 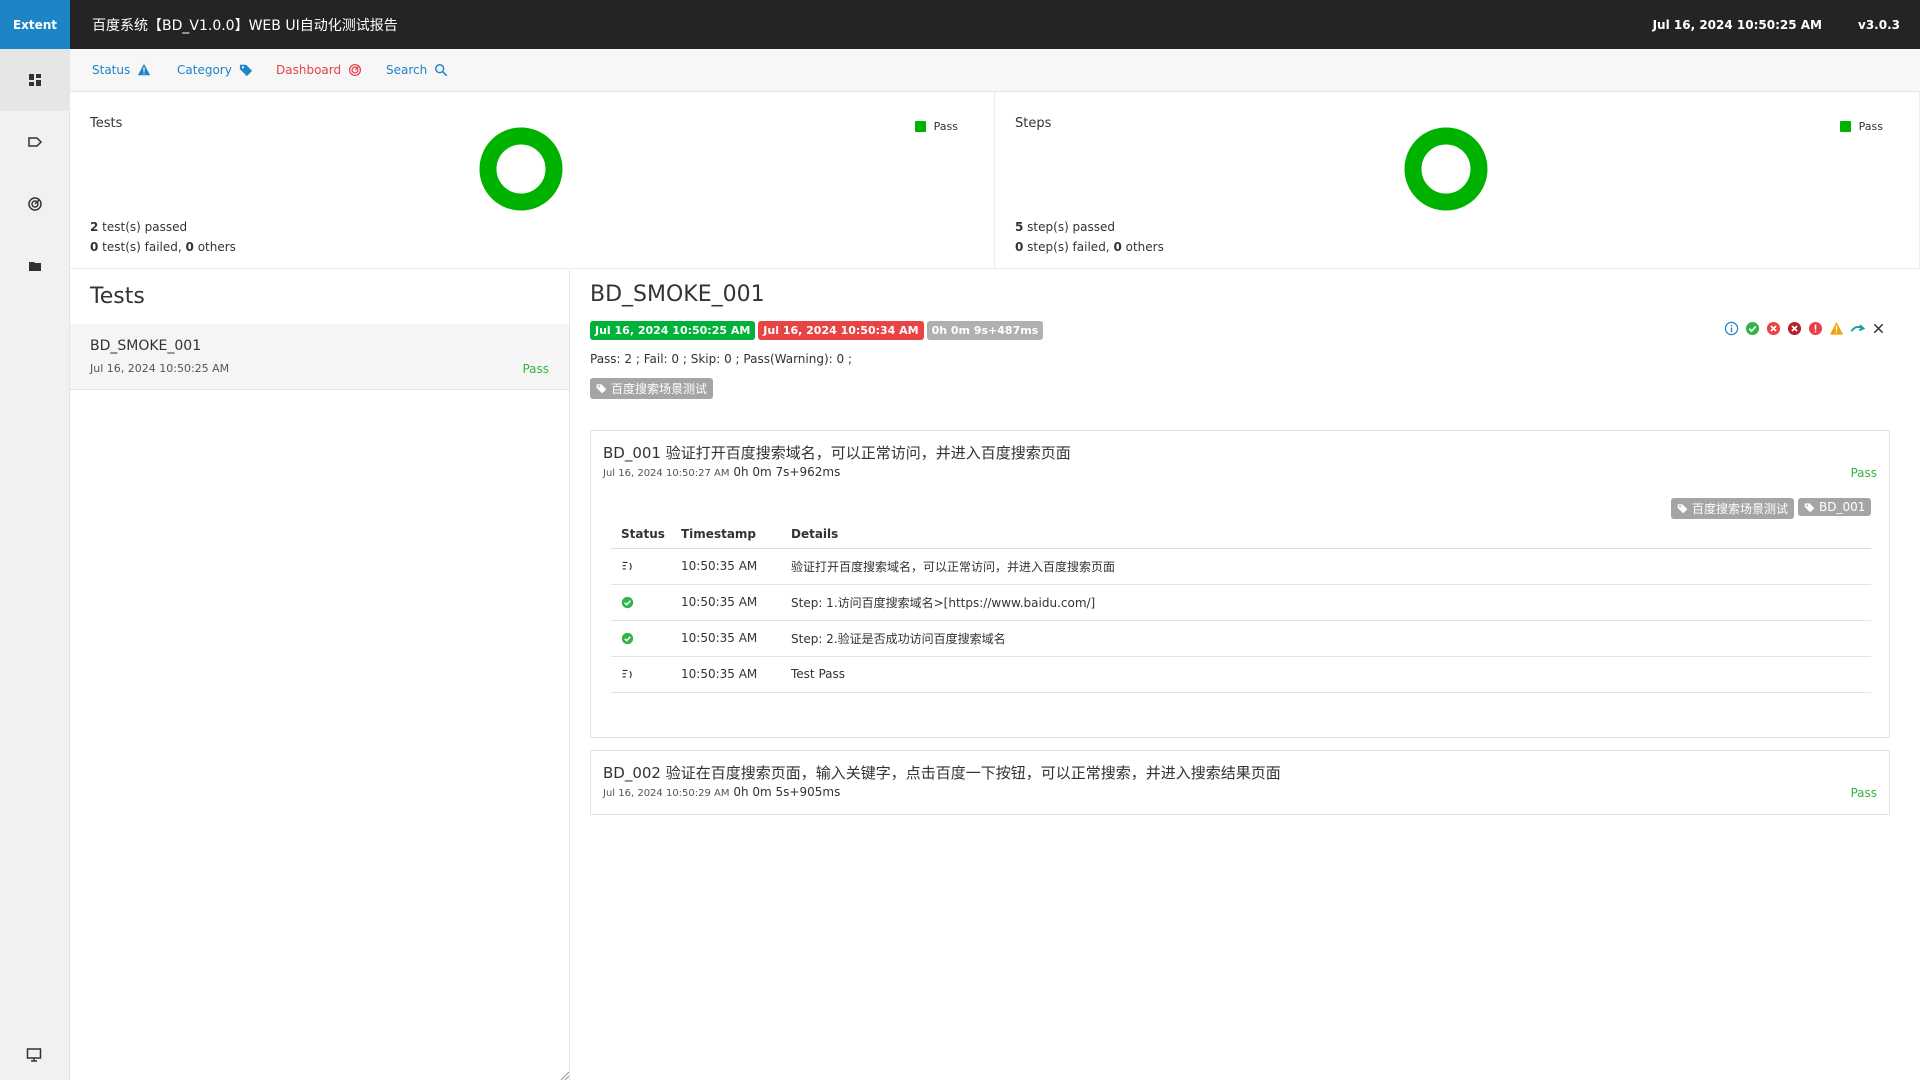 I want to click on node-timestamp: Jul 16, 2024 10:50:27 AM, so click(x=666, y=473).